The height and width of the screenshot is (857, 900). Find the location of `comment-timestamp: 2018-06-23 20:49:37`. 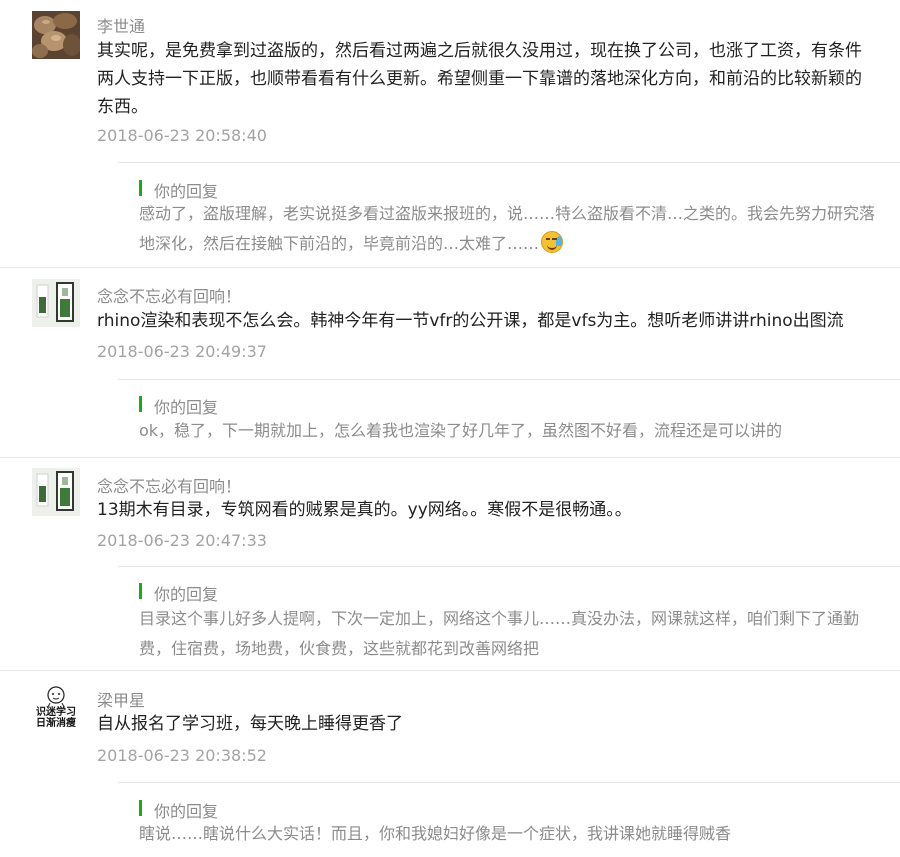

comment-timestamp: 2018-06-23 20:49:37 is located at coordinates (182, 351).